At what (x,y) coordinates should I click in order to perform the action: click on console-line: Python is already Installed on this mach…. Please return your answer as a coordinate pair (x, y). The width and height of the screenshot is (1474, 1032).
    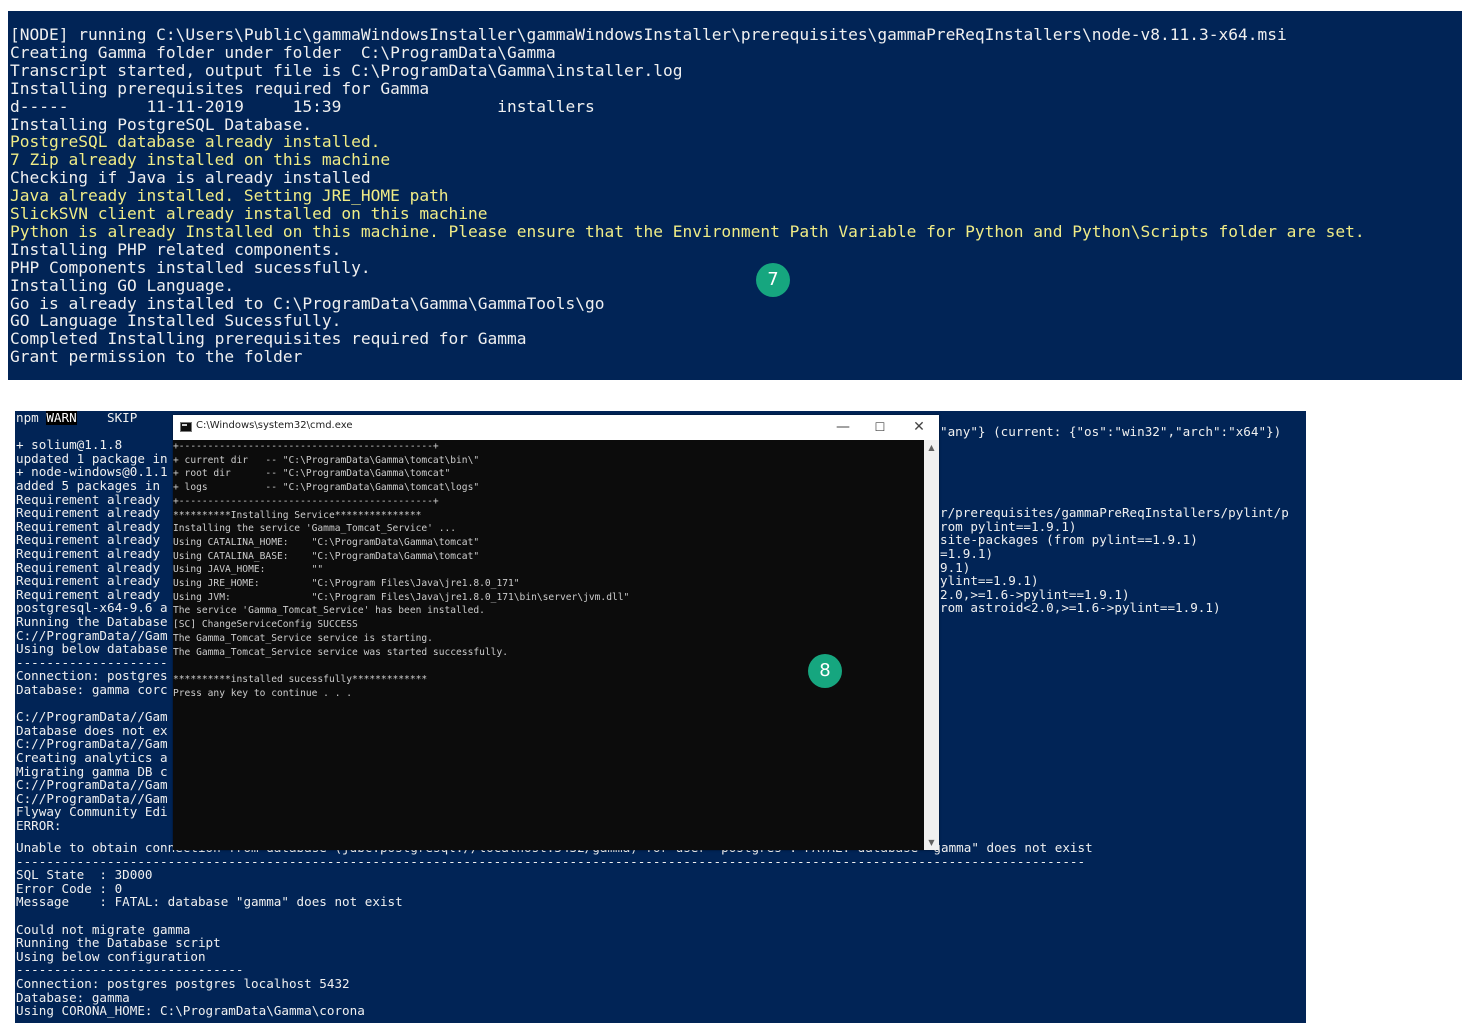
    Looking at the image, I should click on (687, 231).